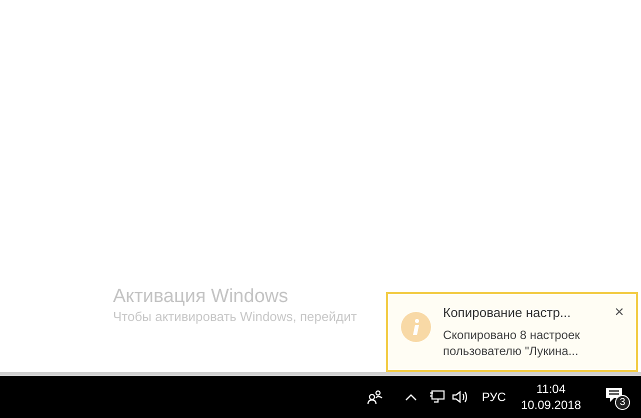 Image resolution: width=641 pixels, height=418 pixels. I want to click on info-icon, so click(415, 327).